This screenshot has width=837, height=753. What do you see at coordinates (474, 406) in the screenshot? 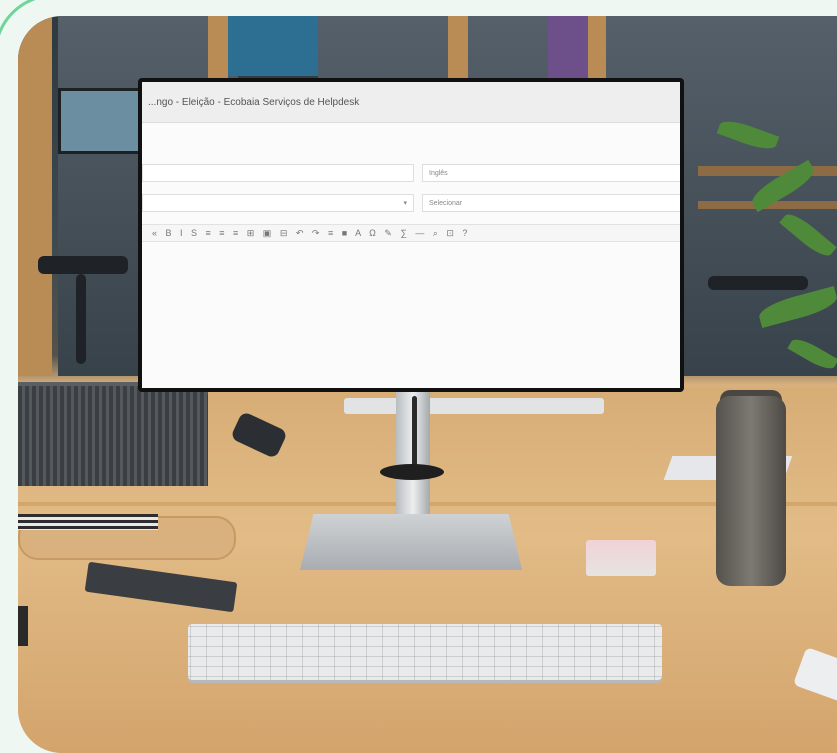
I see `background-keyboard` at bounding box center [474, 406].